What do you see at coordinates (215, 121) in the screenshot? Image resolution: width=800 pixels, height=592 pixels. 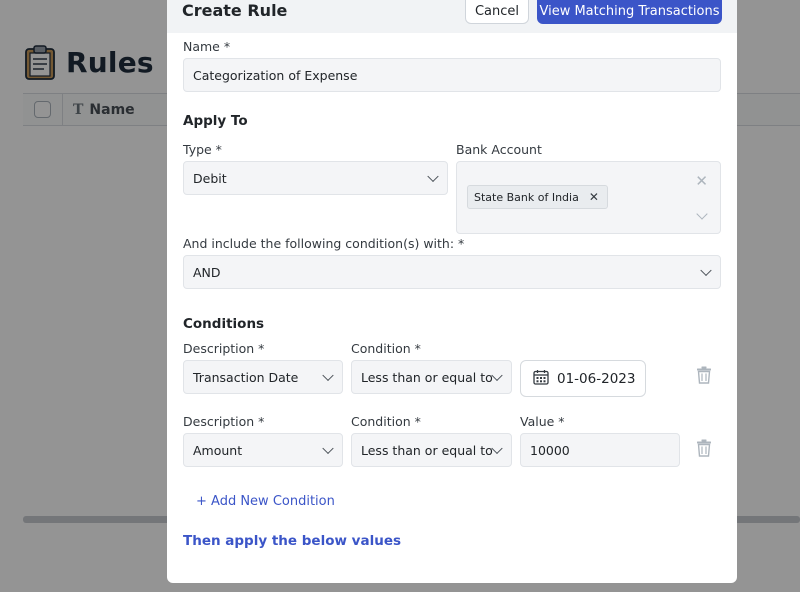 I see `apply-to-heading: Apply To` at bounding box center [215, 121].